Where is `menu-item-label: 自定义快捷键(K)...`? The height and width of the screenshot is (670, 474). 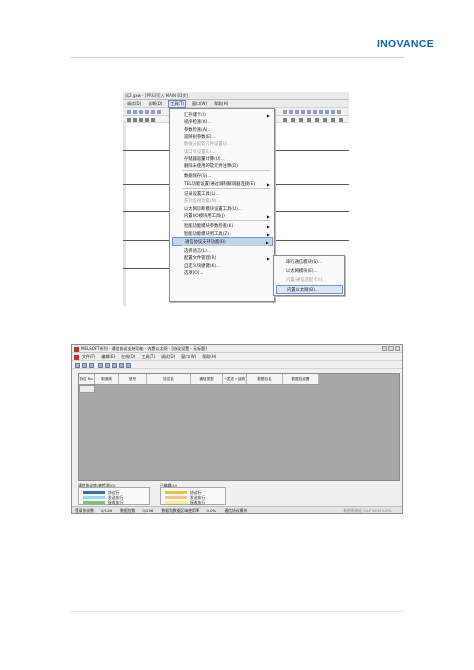 menu-item-label: 自定义快捷键(K)... is located at coordinates (202, 266).